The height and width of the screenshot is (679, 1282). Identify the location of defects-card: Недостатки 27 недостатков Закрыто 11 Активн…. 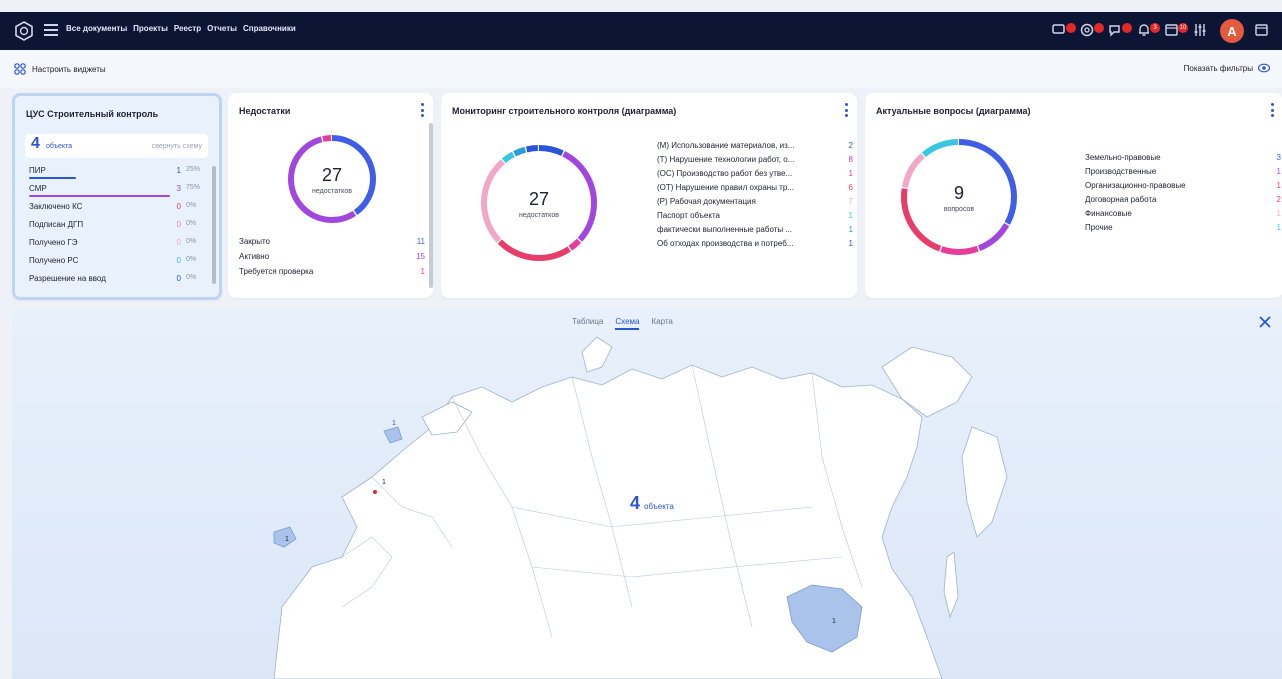
(330, 195).